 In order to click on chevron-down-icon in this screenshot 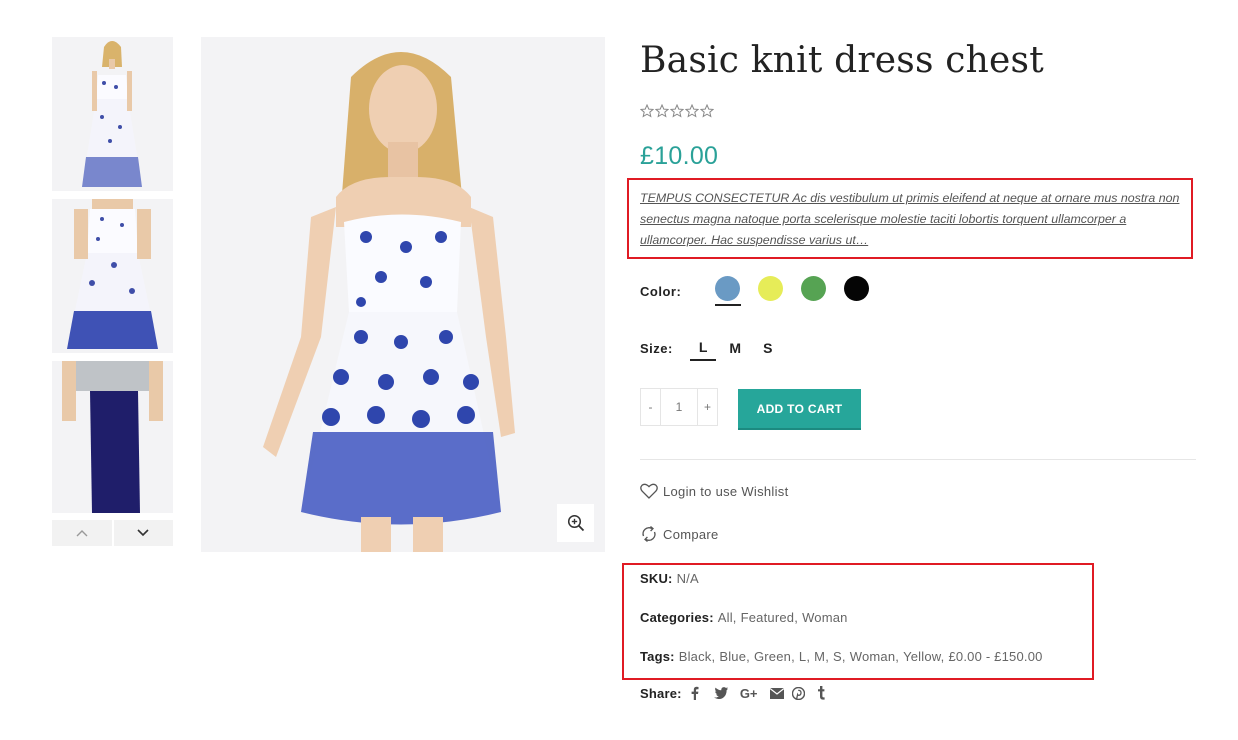, I will do `click(143, 533)`.